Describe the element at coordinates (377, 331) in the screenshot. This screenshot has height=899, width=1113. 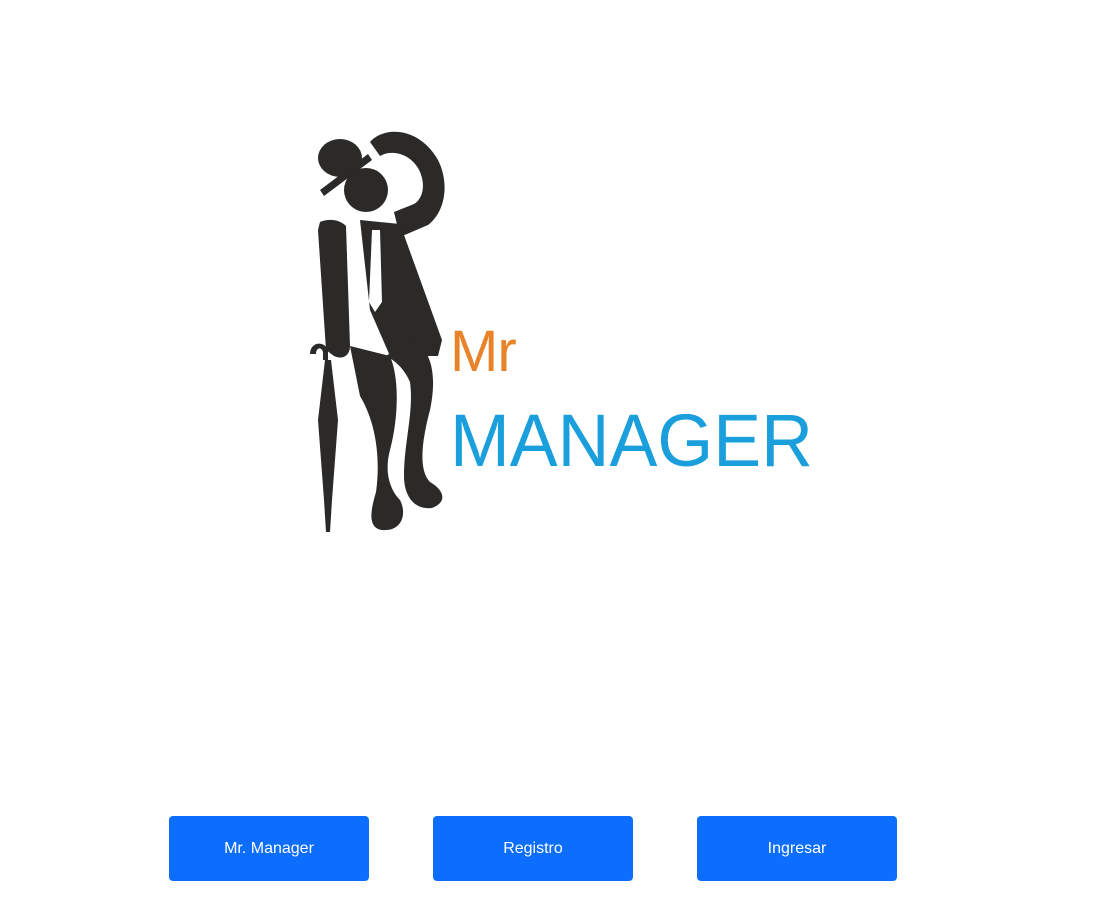
I see `gentleman-with-umbrella-icon` at that location.